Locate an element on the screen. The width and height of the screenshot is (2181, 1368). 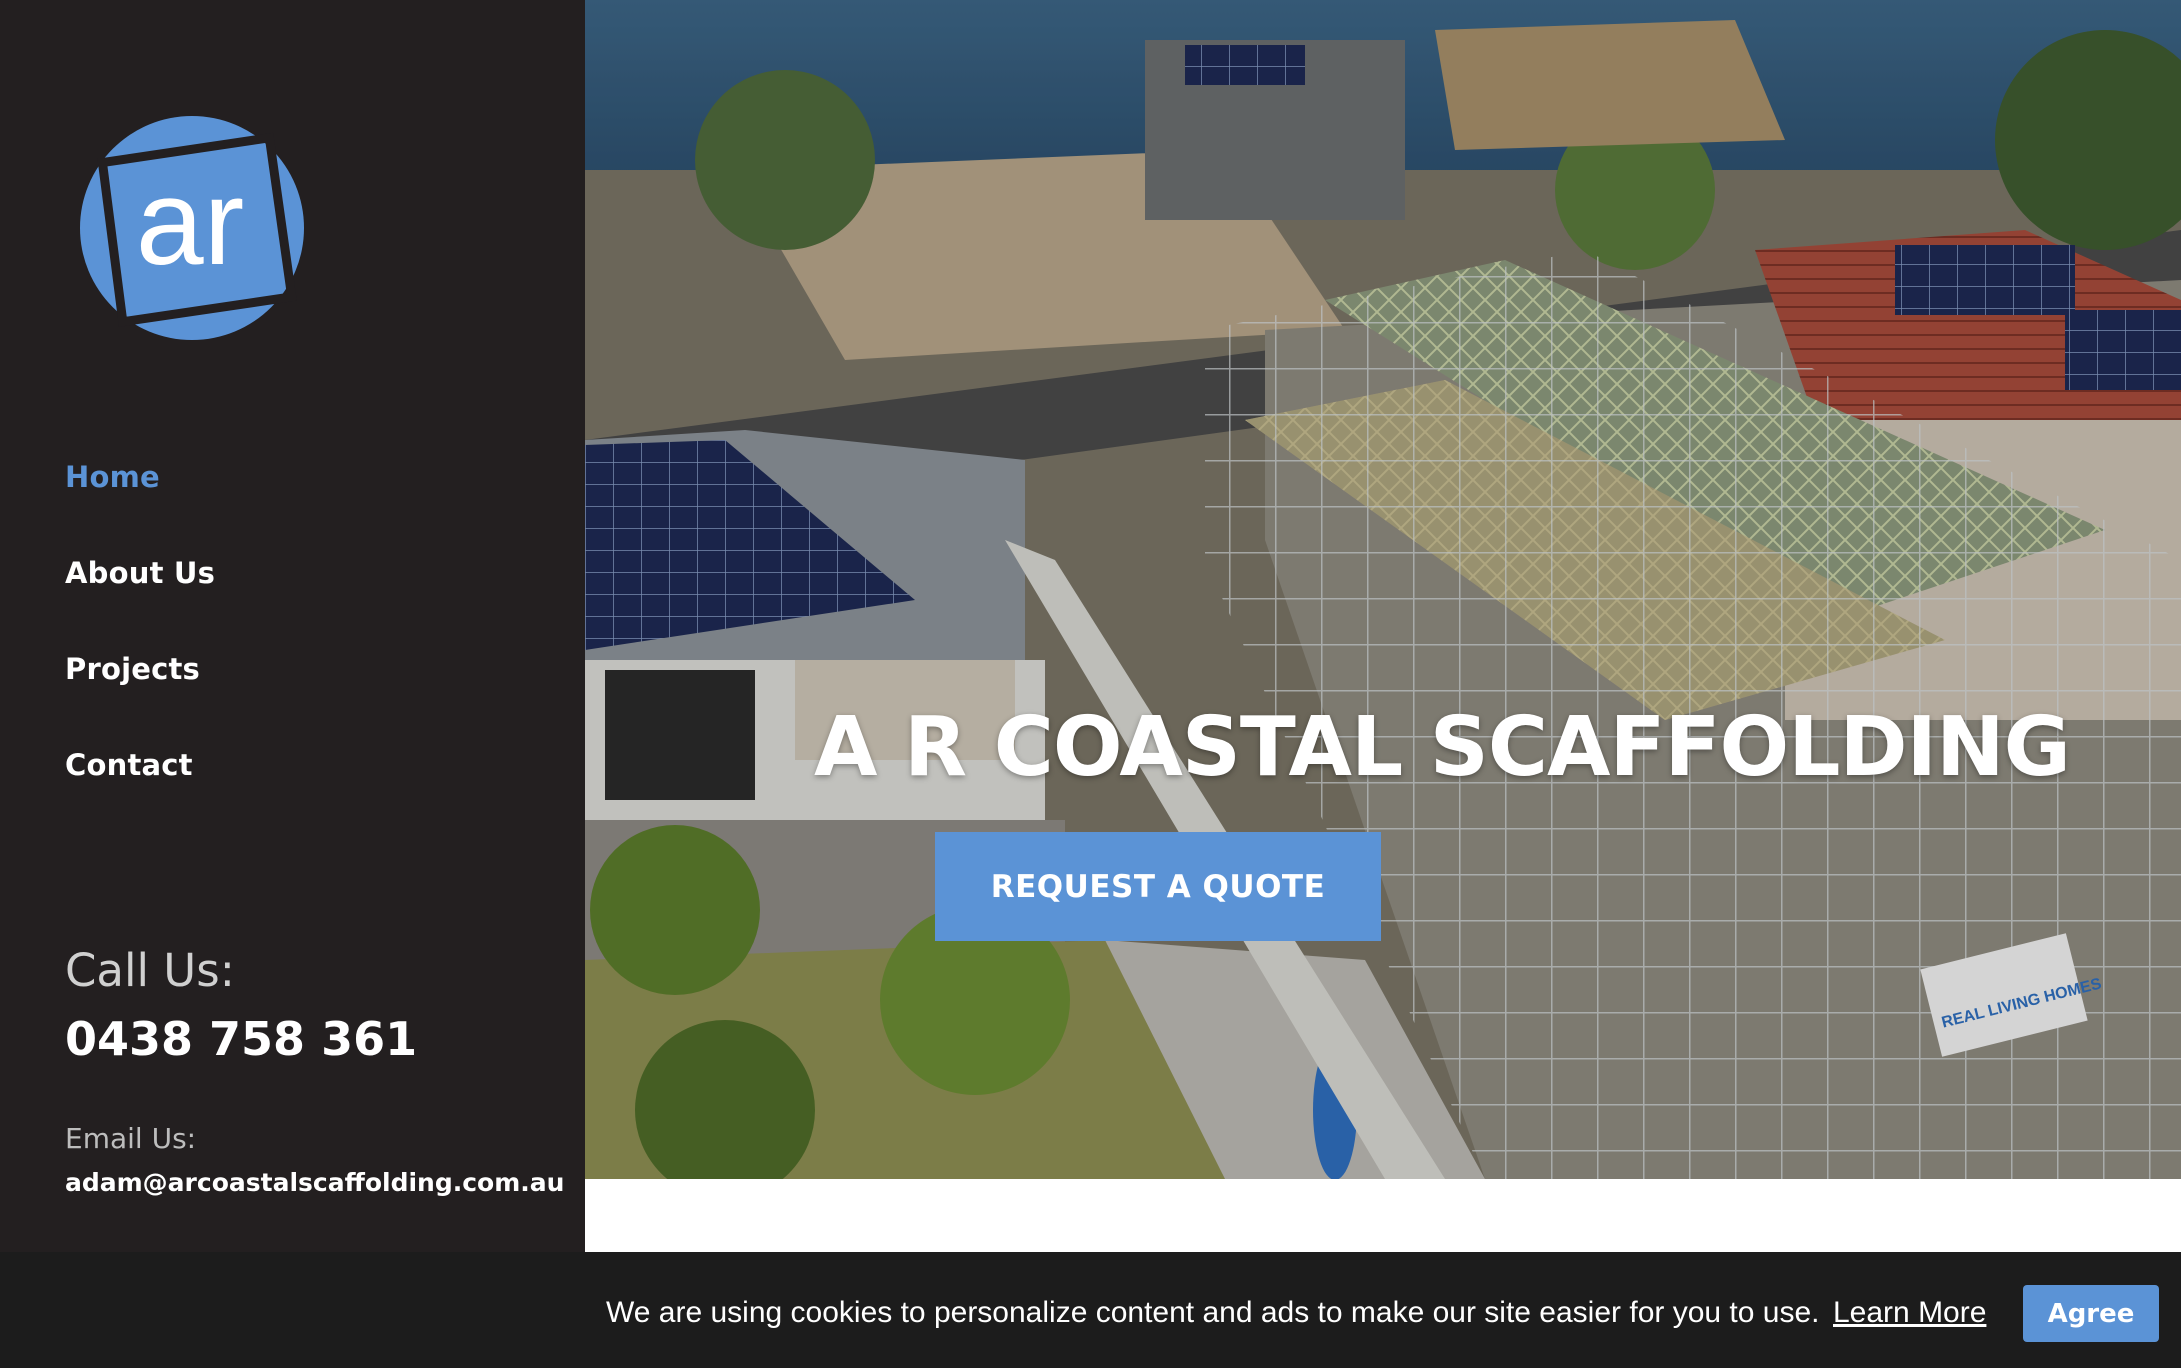
phone-number: 0438 758 361 is located at coordinates (241, 1039).